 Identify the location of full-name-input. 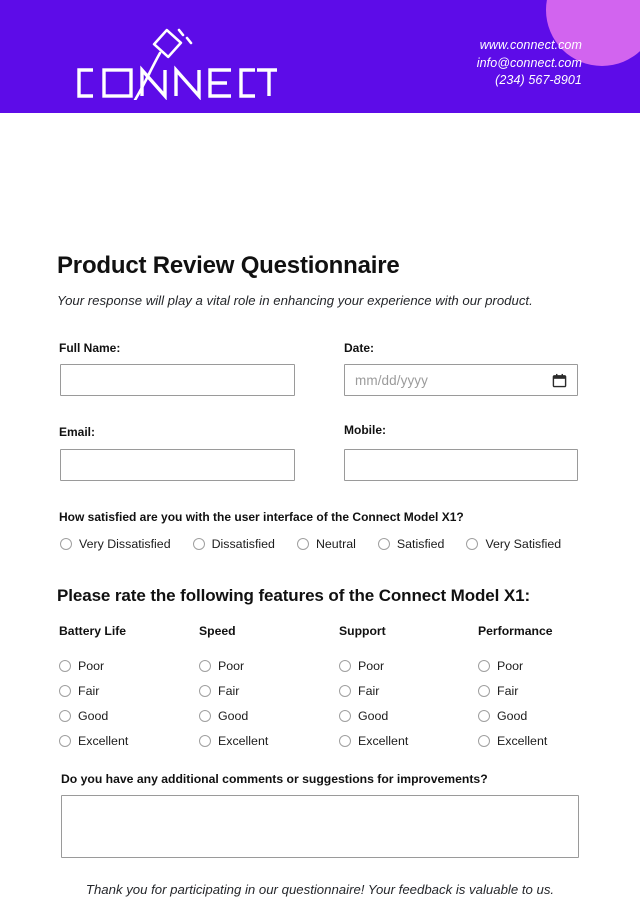
(177, 380).